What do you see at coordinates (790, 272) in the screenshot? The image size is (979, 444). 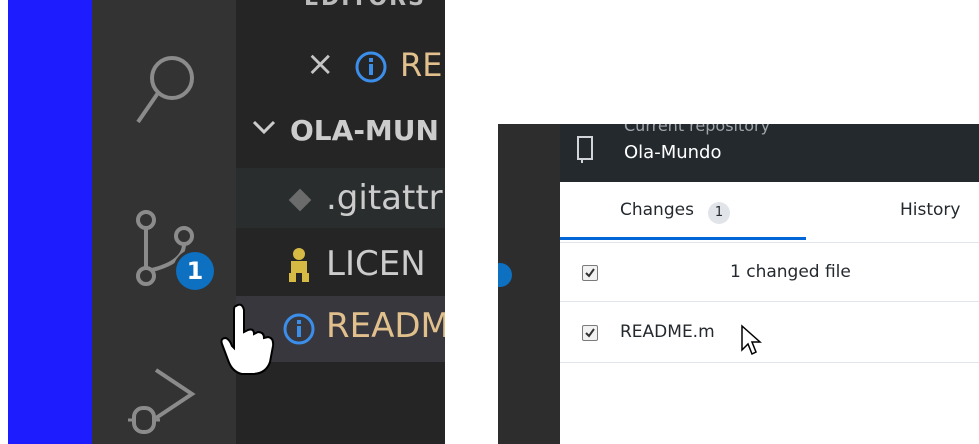 I see `changed-files-count: 1 changed file` at bounding box center [790, 272].